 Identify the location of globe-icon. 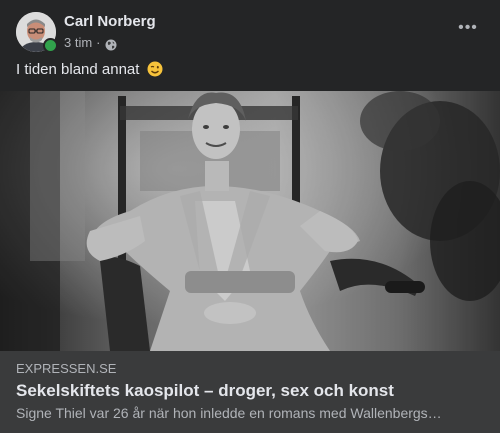
(111, 44).